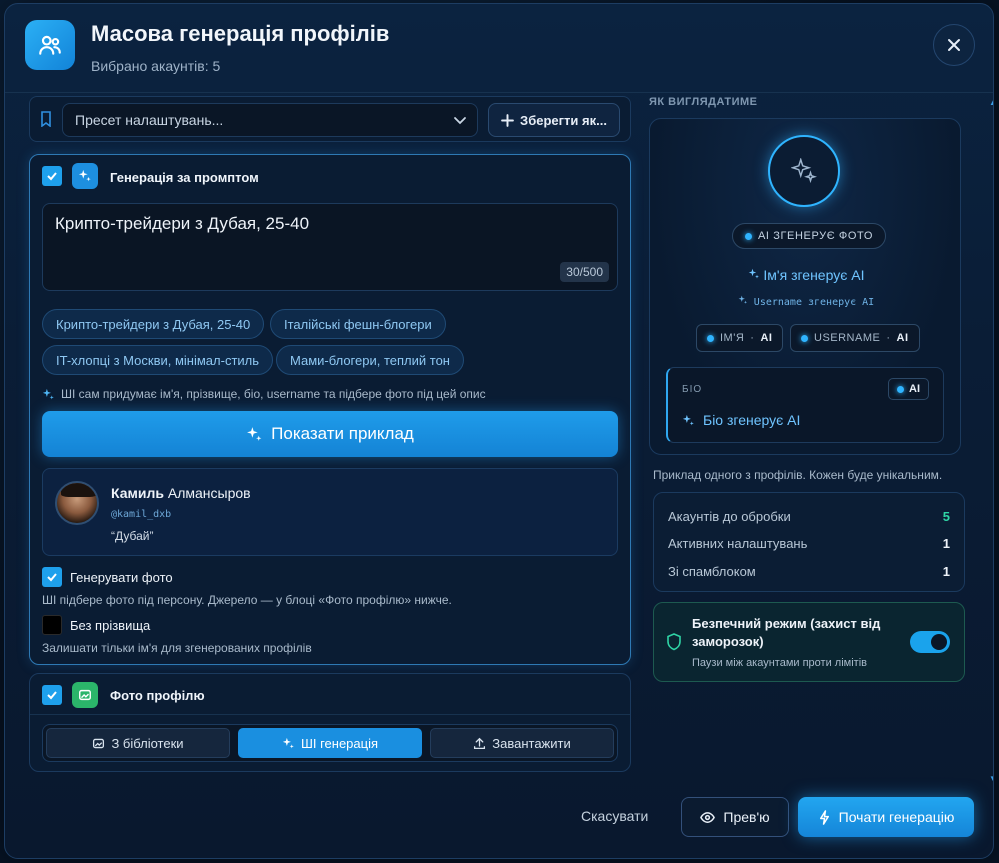 This screenshot has height=863, width=999. I want to click on photo-source-upload: Завантажити, so click(522, 743).